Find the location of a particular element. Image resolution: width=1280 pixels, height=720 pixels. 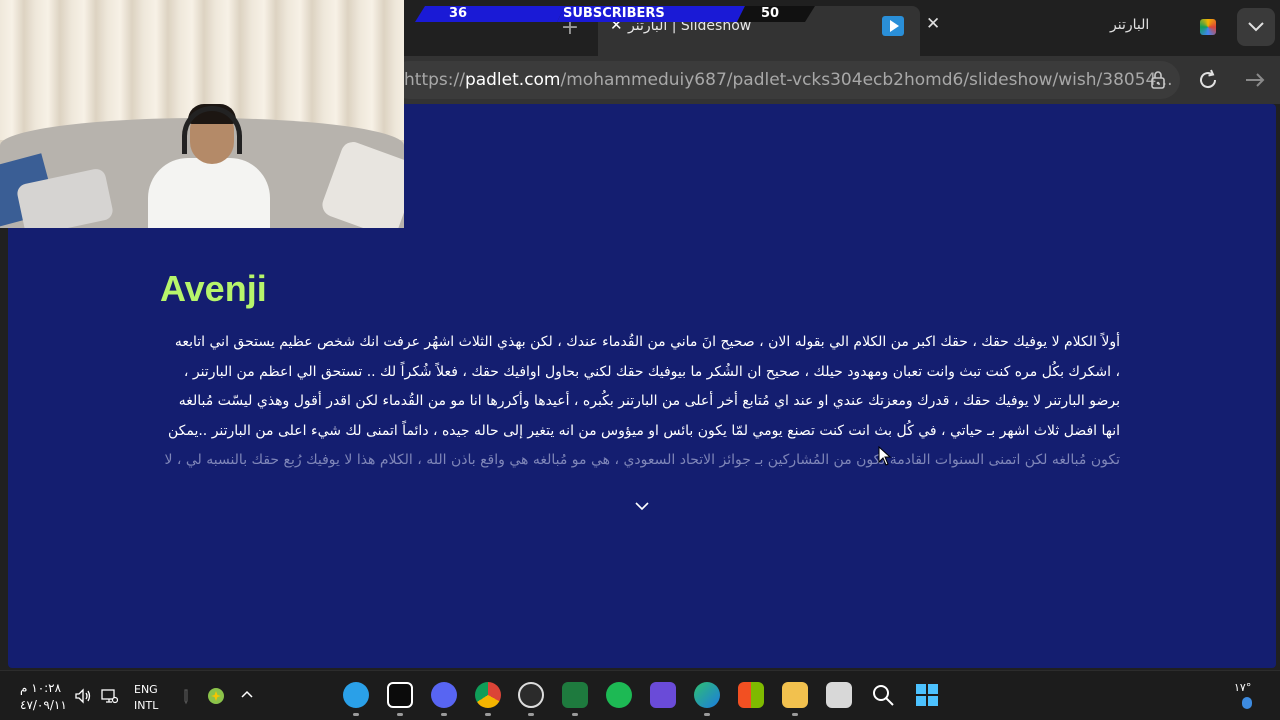

weather-icon is located at coordinates (1247, 703).